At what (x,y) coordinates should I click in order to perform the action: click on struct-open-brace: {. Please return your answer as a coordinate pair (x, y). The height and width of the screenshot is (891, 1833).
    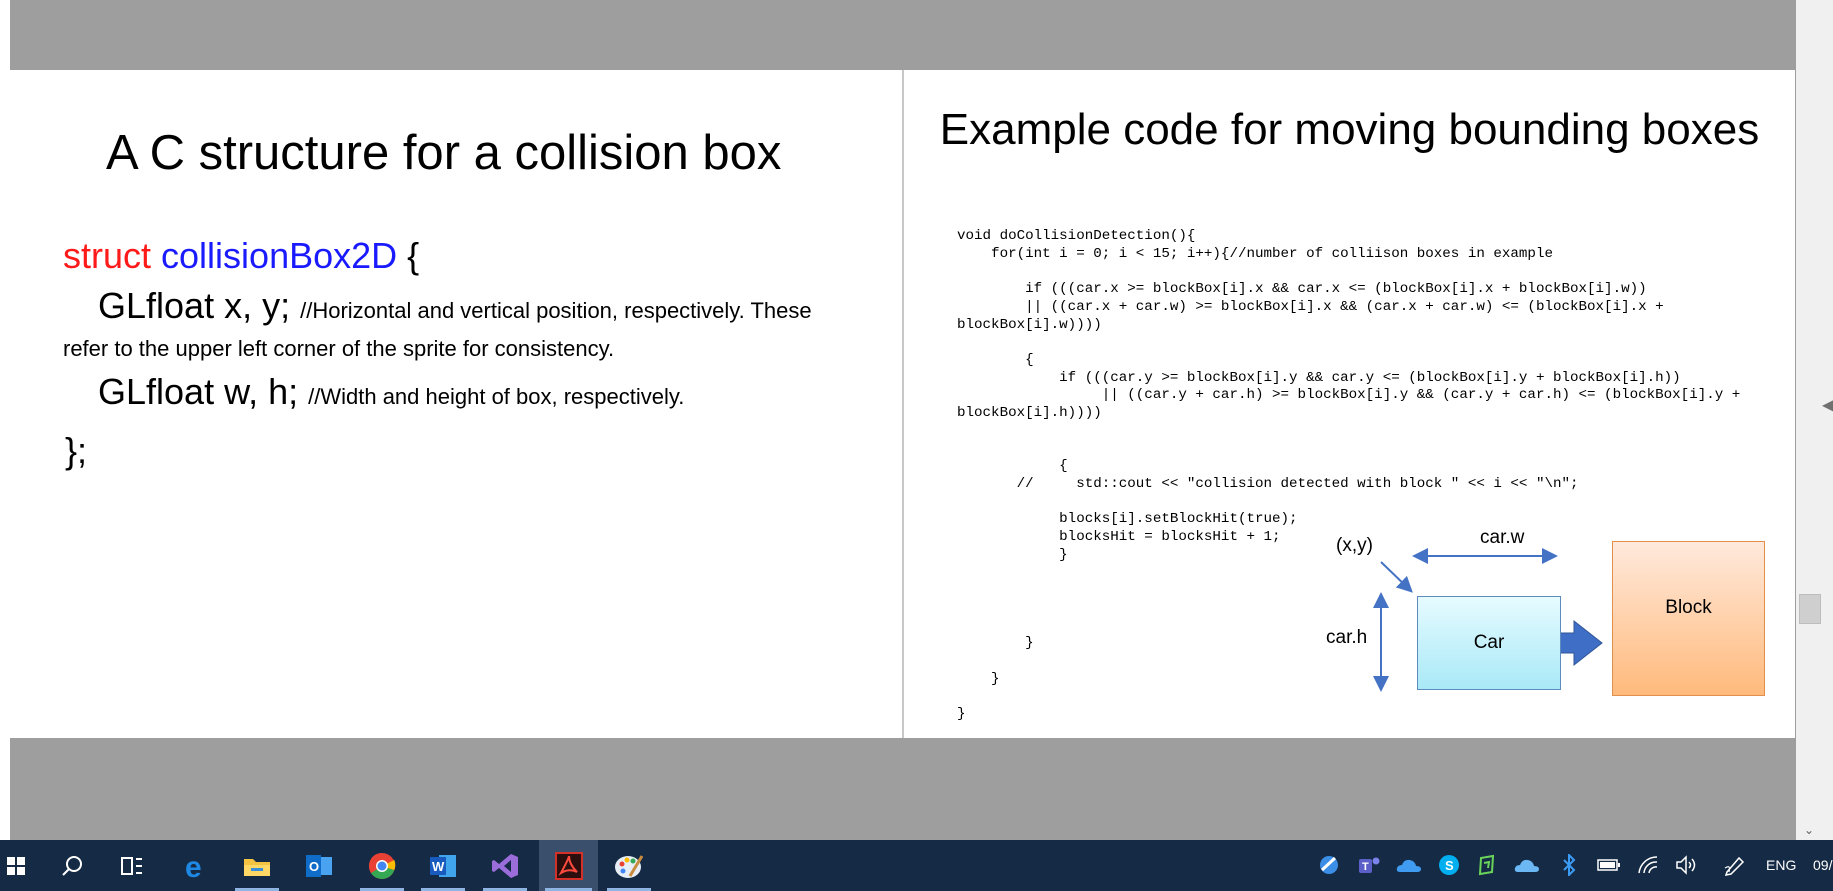
    Looking at the image, I should click on (413, 255).